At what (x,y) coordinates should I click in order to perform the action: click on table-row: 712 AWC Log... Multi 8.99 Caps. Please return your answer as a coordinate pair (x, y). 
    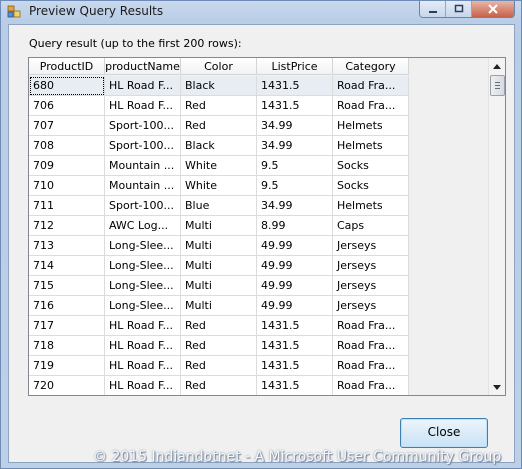
    Looking at the image, I should click on (219, 226).